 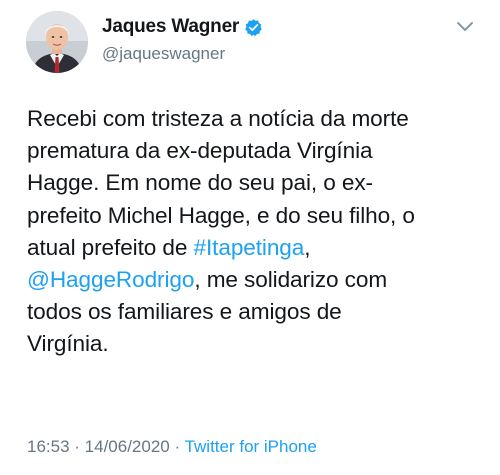 I want to click on tweet-text-segment: Virgínia., so click(x=68, y=344).